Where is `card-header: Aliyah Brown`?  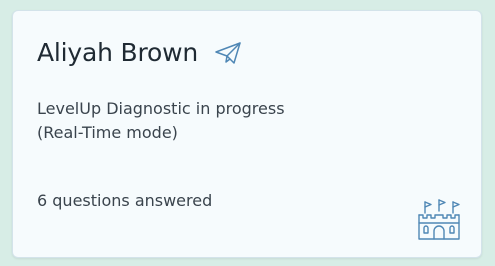
card-header: Aliyah Brown is located at coordinates (139, 53).